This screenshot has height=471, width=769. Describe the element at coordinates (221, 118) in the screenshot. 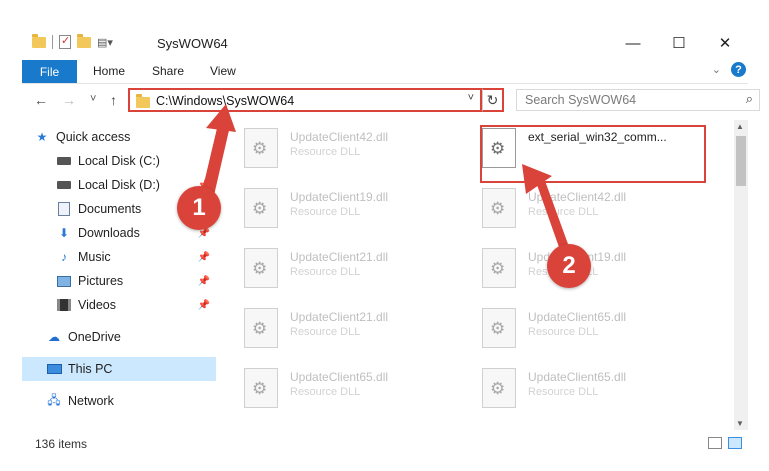

I see `arrow-1-head` at that location.